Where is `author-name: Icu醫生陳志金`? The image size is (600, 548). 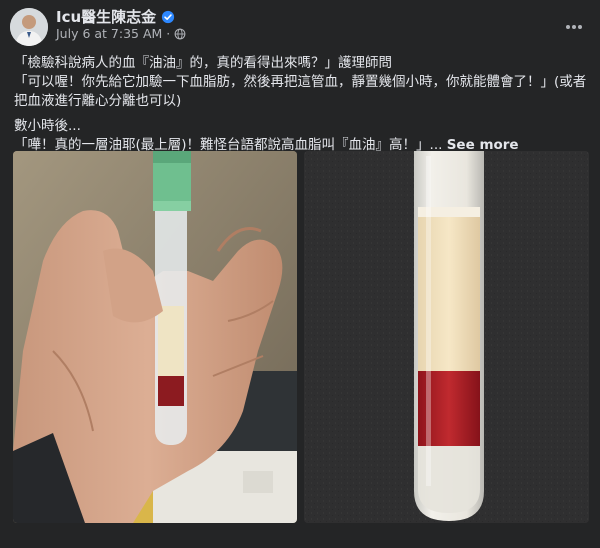
author-name: Icu醫生陳志金 is located at coordinates (106, 16).